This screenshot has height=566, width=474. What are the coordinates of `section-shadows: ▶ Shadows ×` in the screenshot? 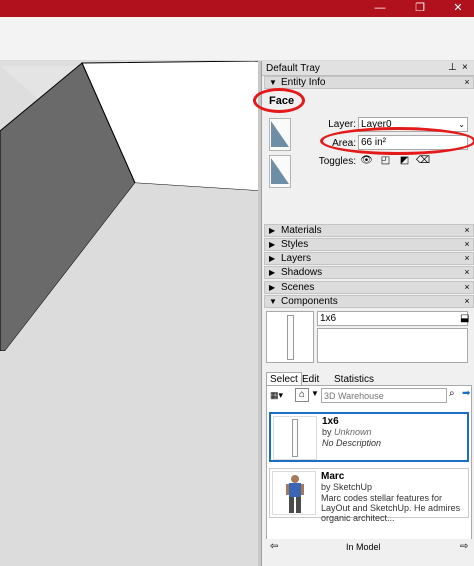 It's located at (369, 272).